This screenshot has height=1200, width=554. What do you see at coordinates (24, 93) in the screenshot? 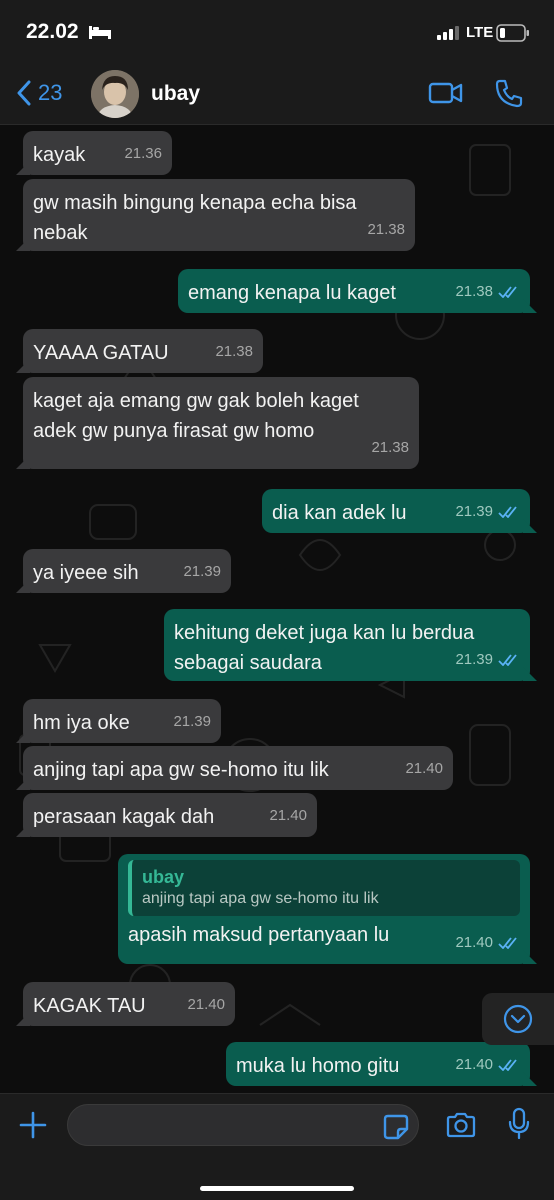
I see `chevron-left-icon` at bounding box center [24, 93].